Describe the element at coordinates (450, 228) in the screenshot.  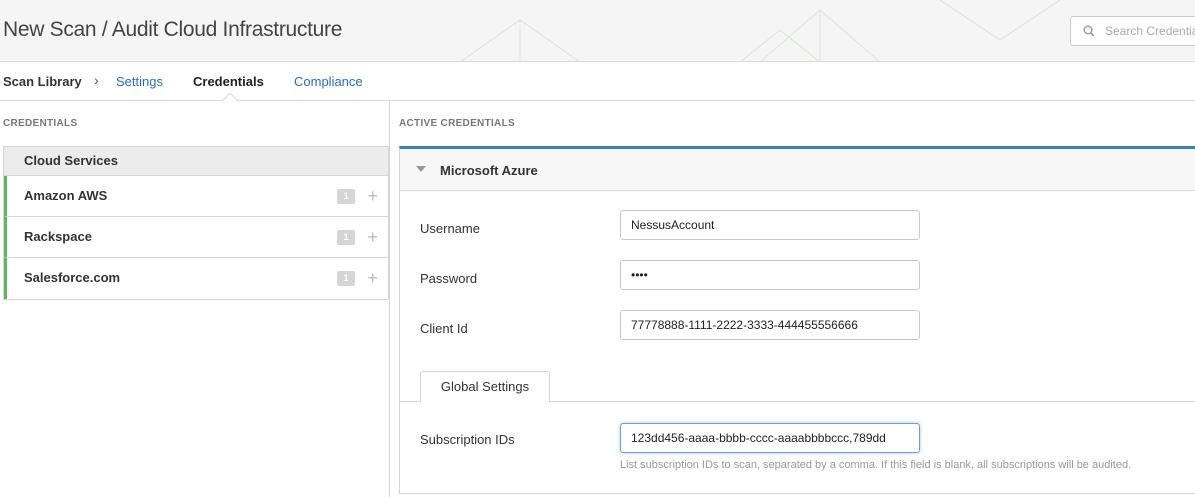
I see `username-label: Username` at that location.